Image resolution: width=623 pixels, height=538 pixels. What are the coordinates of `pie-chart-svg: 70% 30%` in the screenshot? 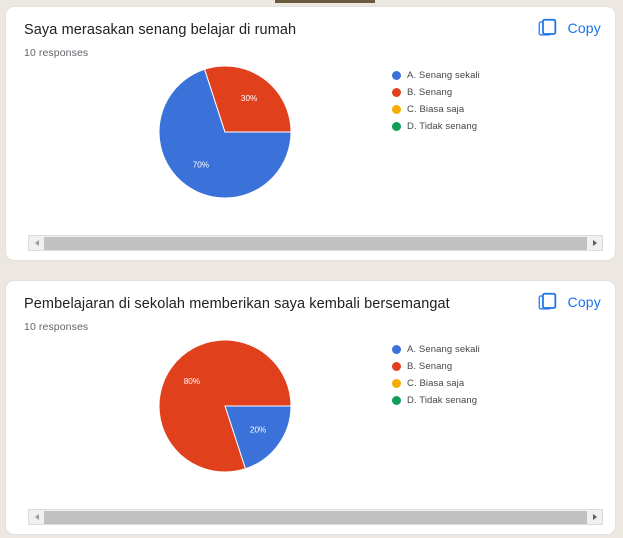 It's located at (225, 132).